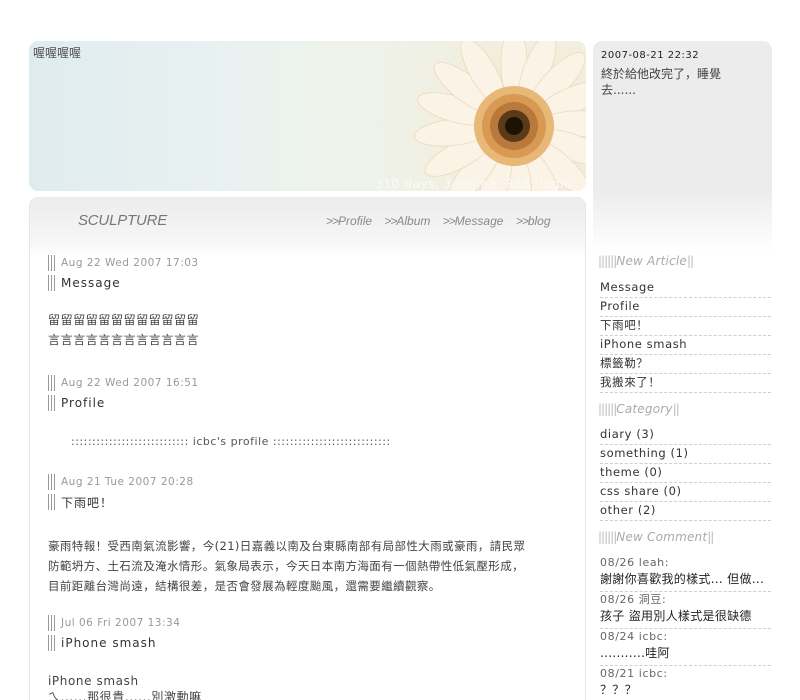 This screenshot has height=700, width=800. What do you see at coordinates (57, 52) in the screenshot?
I see `site-title: 喔喔喔喔` at bounding box center [57, 52].